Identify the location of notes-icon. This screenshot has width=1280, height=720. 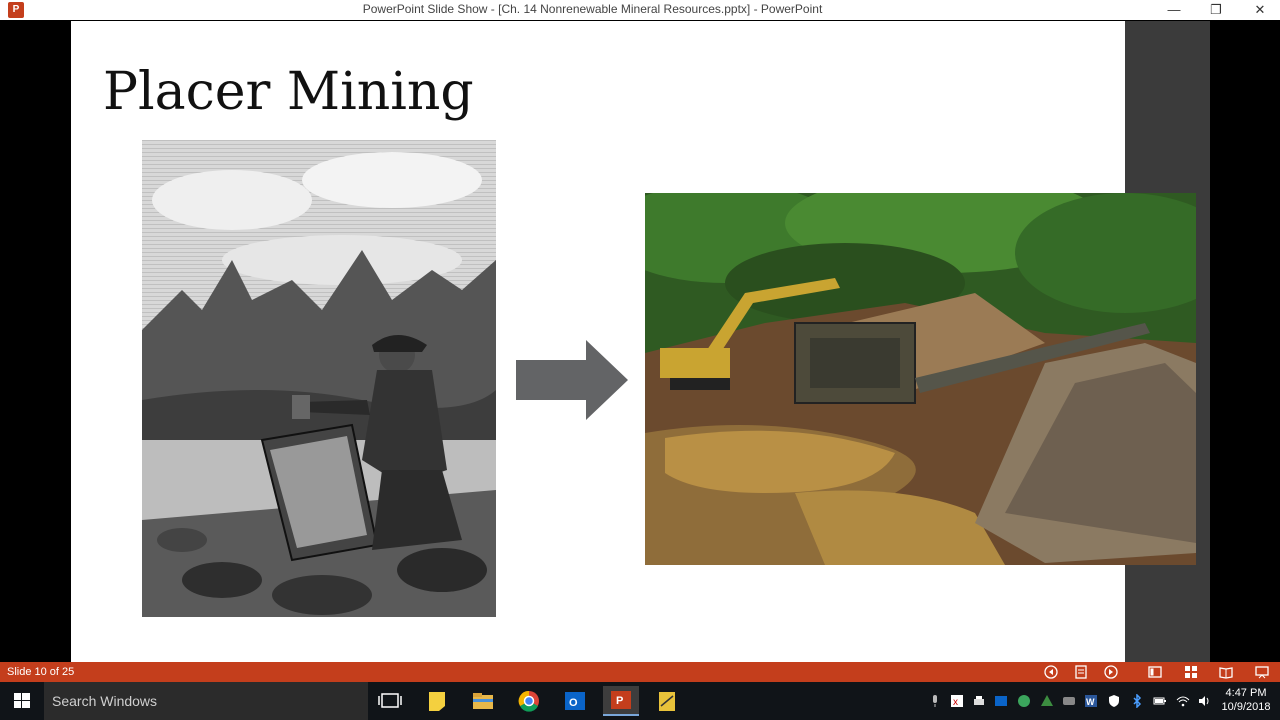
(1081, 672).